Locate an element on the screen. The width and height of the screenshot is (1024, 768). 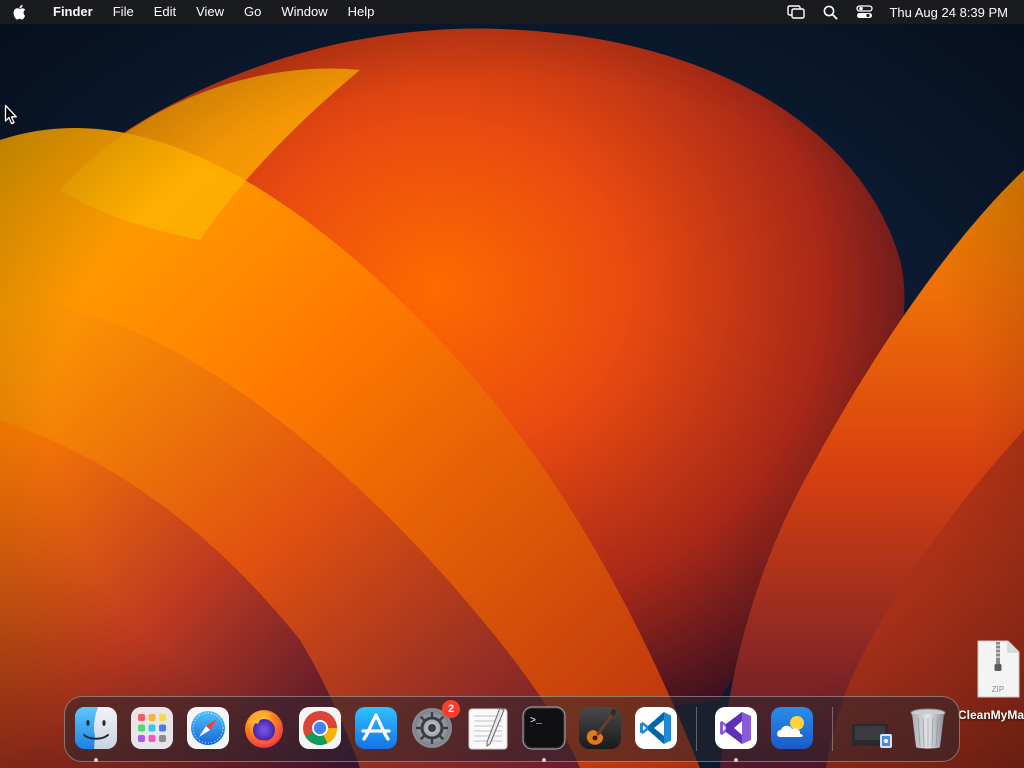
garageband-guitar-icon is located at coordinates (600, 728).